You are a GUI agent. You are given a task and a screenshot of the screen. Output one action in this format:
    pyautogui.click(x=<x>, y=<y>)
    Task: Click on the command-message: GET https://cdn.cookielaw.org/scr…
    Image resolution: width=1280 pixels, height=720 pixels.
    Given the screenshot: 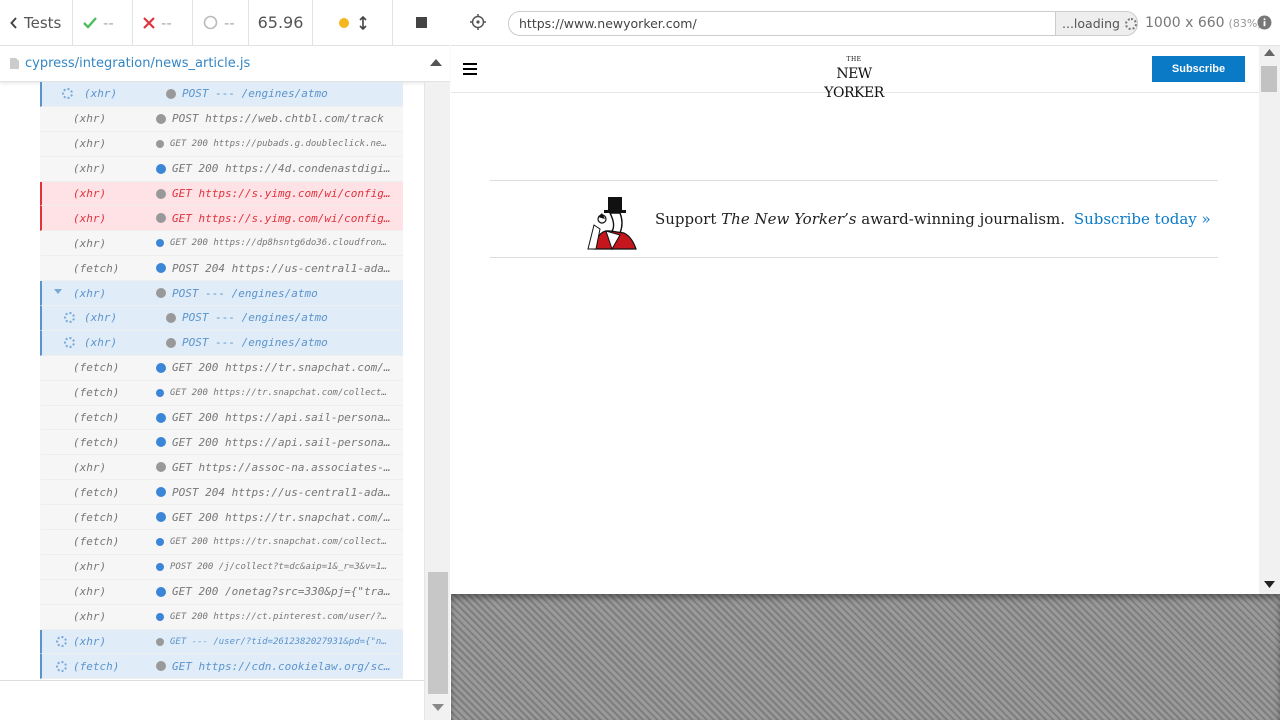 What is the action you would take?
    pyautogui.click(x=285, y=666)
    